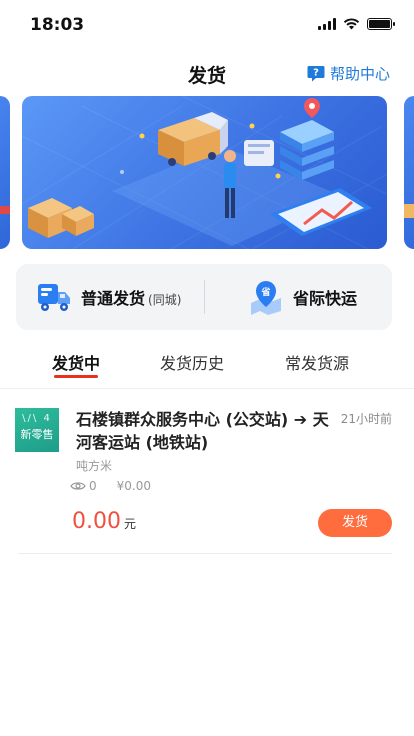 This screenshot has width=414, height=736. I want to click on tab-frequent-sources: 常发货源, so click(317, 362).